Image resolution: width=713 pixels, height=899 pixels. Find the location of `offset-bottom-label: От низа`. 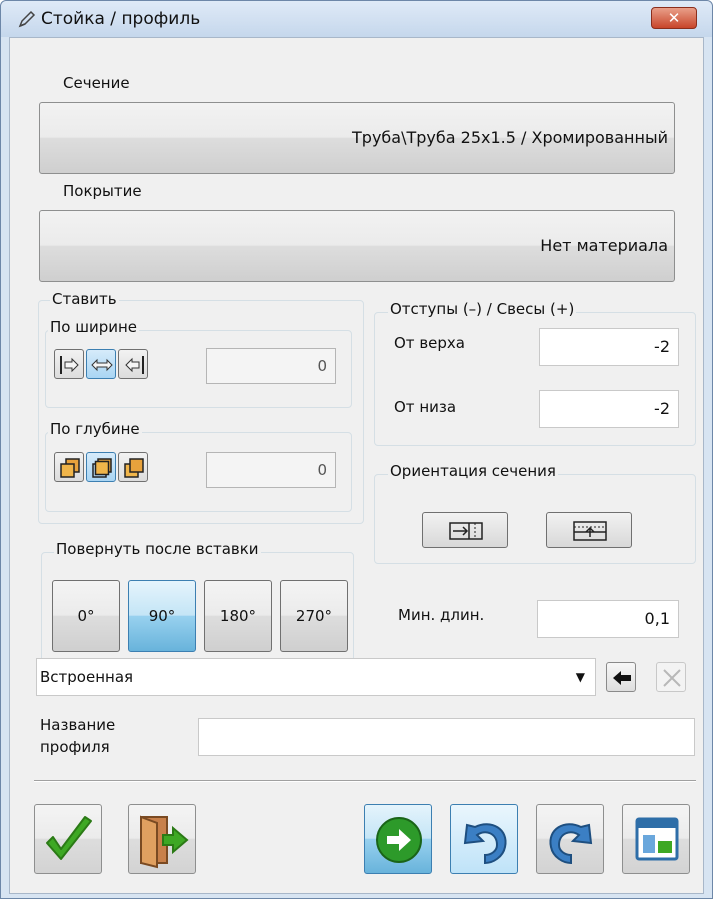

offset-bottom-label: От низа is located at coordinates (425, 407).